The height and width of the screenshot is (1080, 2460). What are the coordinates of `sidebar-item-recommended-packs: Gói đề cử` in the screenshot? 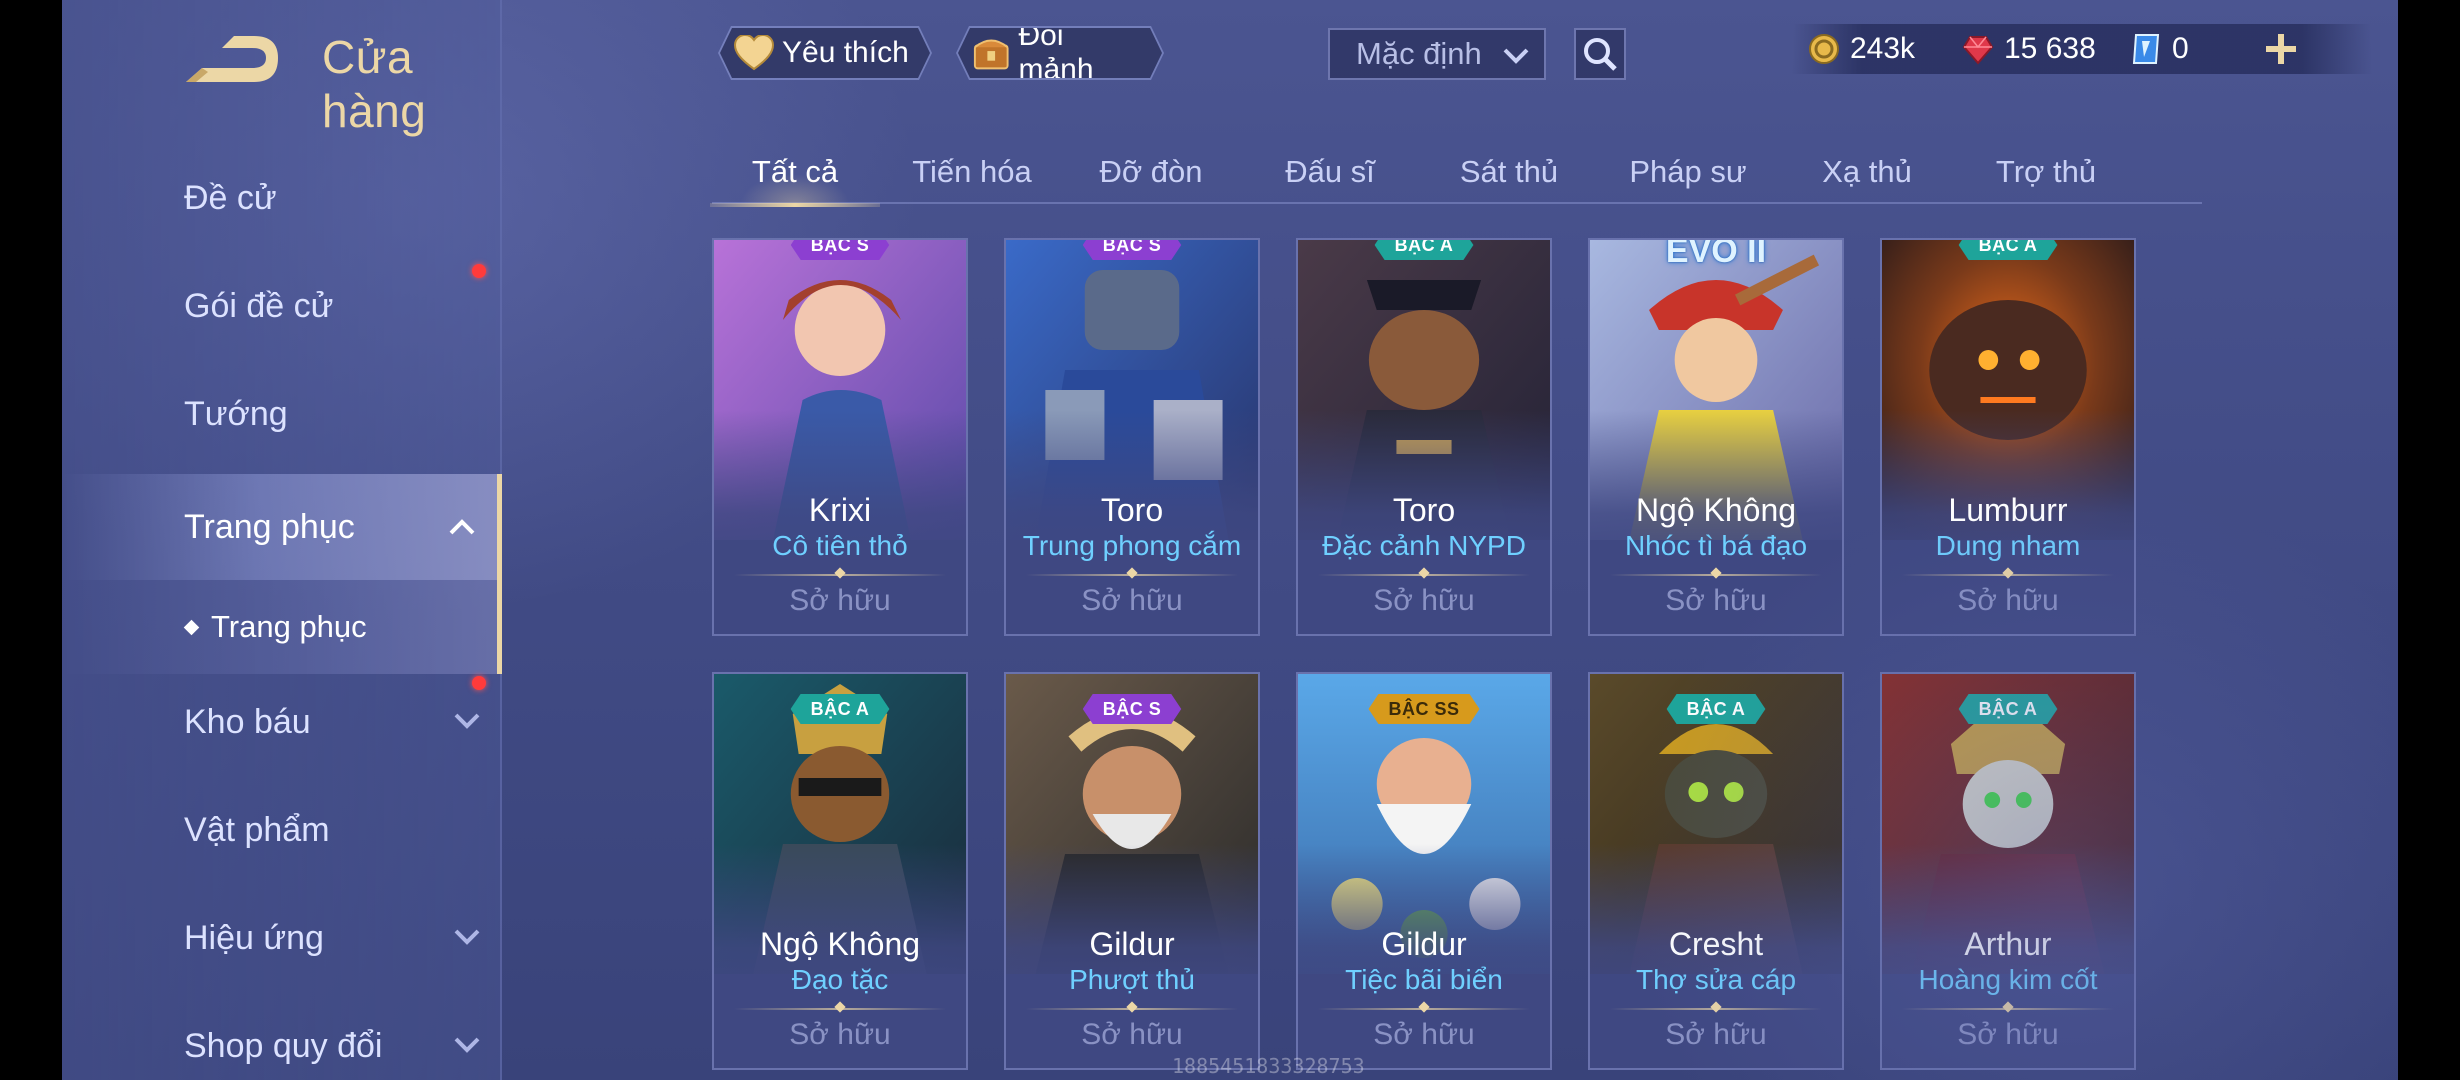 It's located at (282, 306).